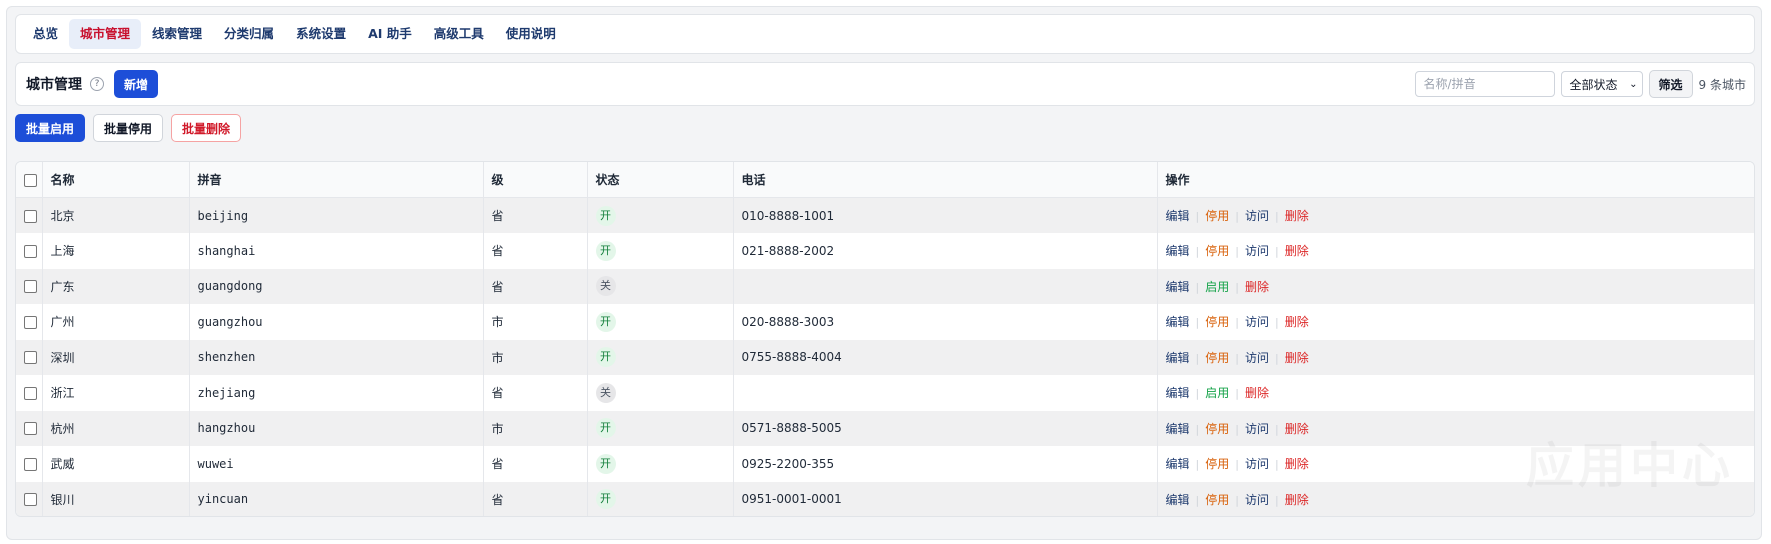 The height and width of the screenshot is (544, 1771). What do you see at coordinates (605, 215) in the screenshot?
I see `status-badge: 开` at bounding box center [605, 215].